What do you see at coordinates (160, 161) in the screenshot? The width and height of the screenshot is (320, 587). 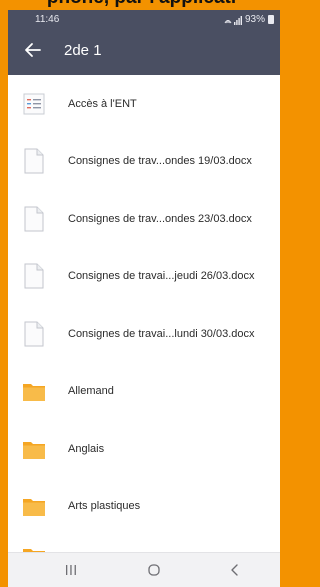 I see `list-item-label: Consignes de trav...ondes 19/03.docx` at bounding box center [160, 161].